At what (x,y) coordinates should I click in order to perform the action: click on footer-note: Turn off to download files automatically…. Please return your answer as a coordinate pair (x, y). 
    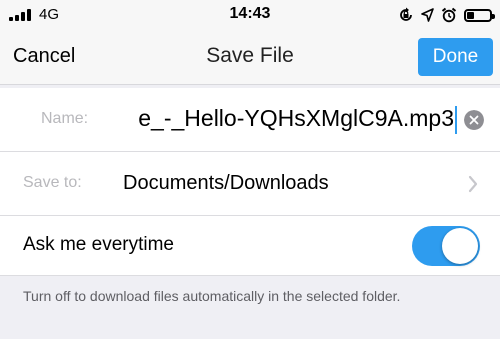
    Looking at the image, I should click on (212, 296).